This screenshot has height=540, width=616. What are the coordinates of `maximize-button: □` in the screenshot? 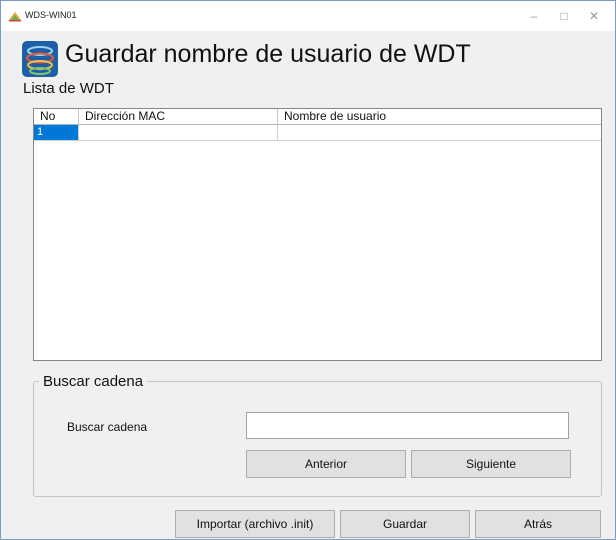 It's located at (564, 16).